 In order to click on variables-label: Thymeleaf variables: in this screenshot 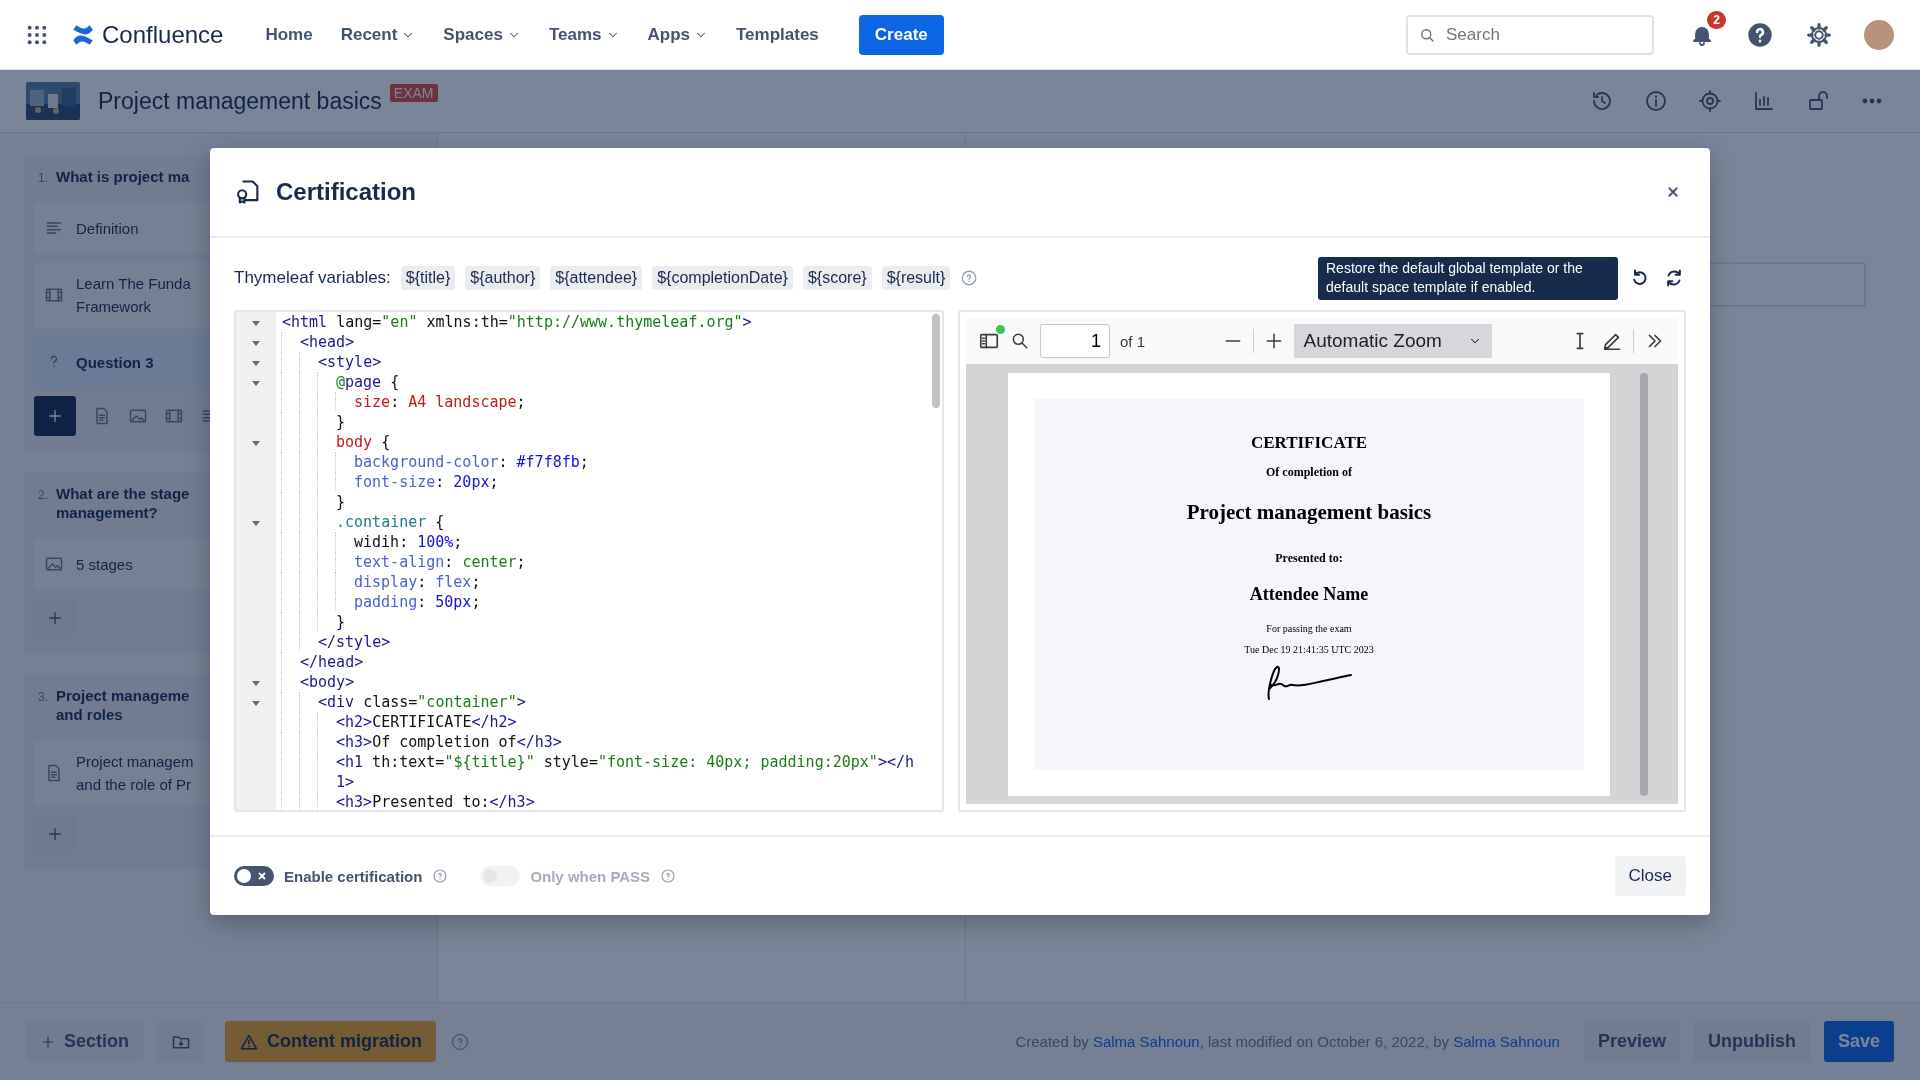, I will do `click(312, 278)`.